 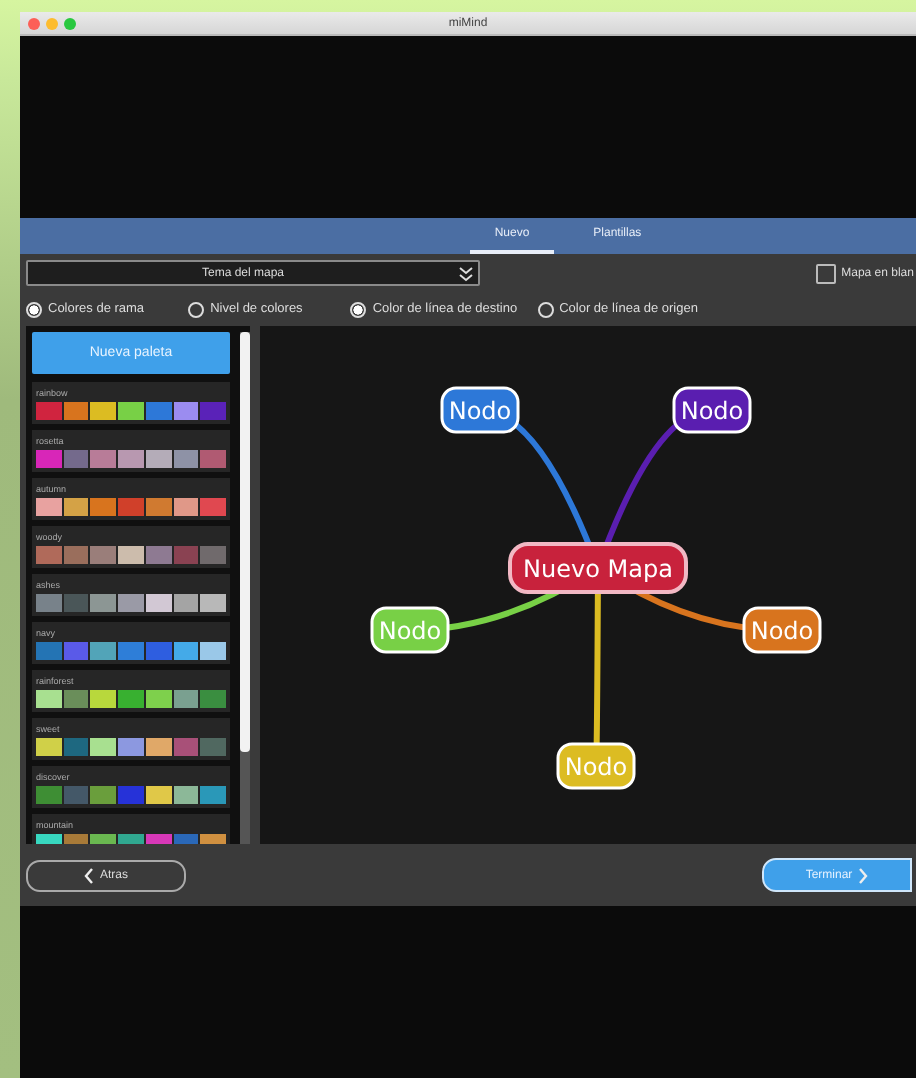 I want to click on central-node: Nuevo Mapa, so click(x=598, y=568).